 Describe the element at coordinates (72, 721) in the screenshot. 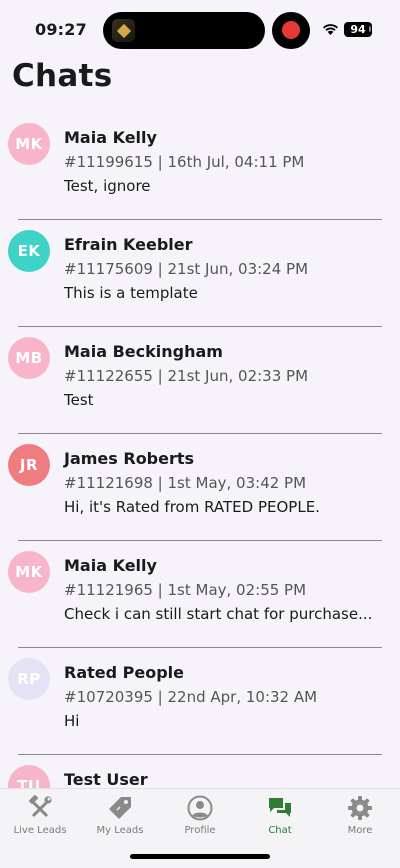

I see `chat-message-preview: Hi` at that location.